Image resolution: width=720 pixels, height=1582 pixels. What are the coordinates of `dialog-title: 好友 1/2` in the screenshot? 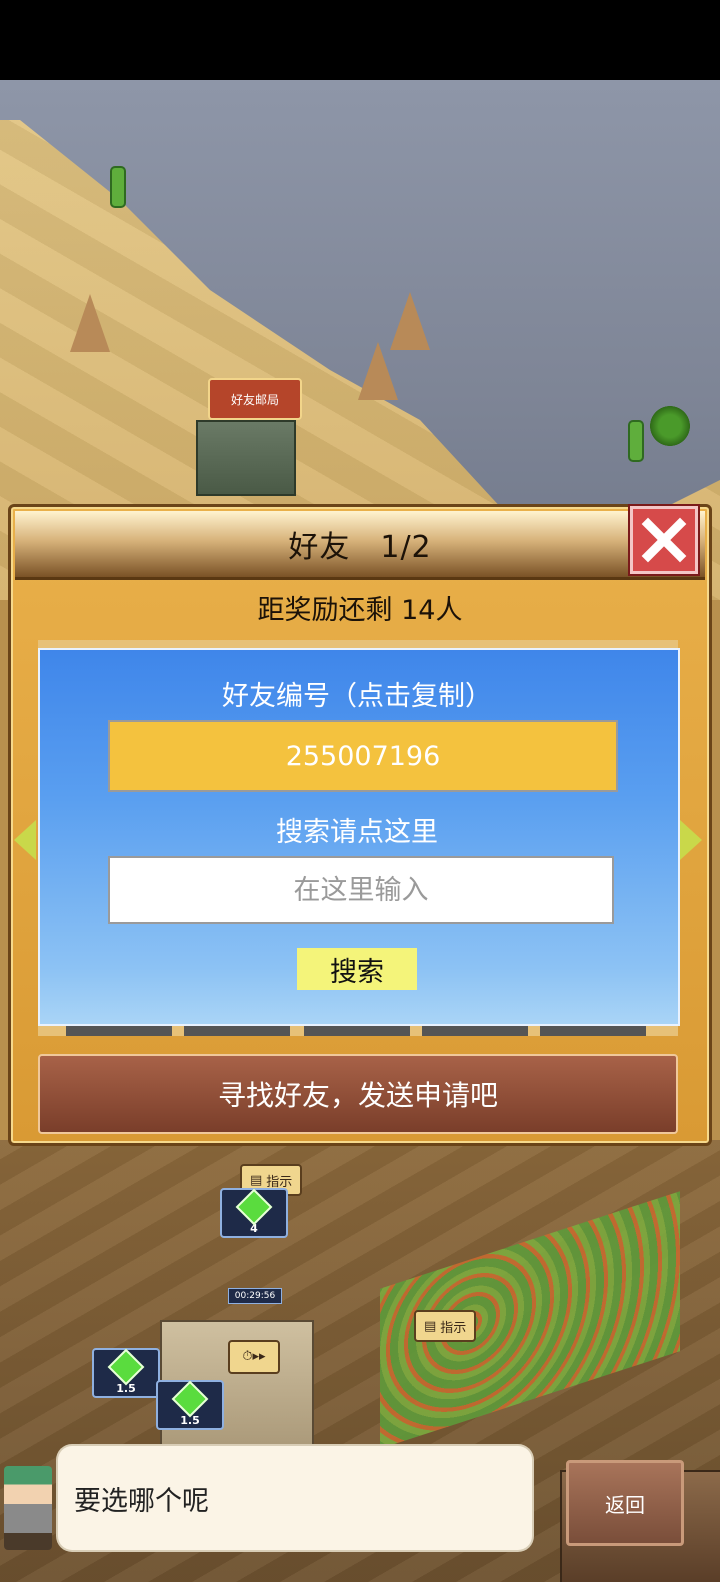 It's located at (359, 544).